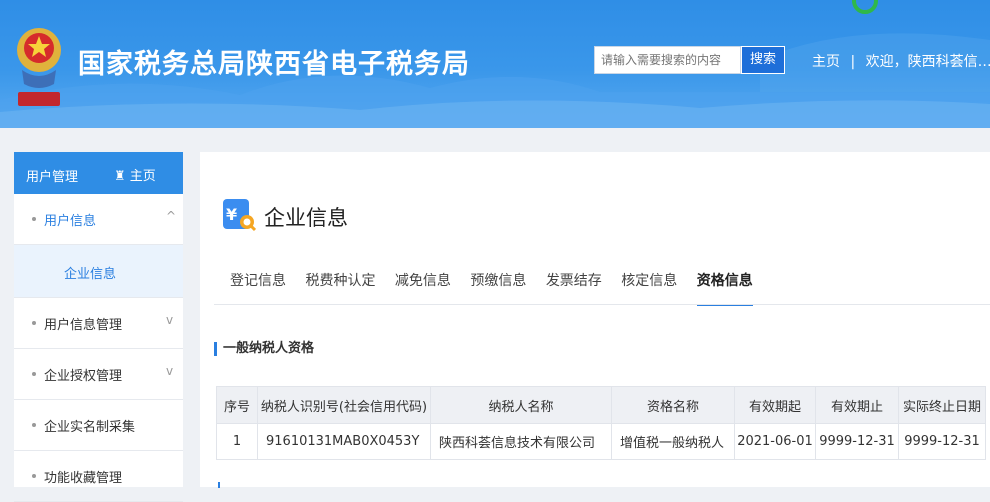  I want to click on tab-qualification: 资格信息, so click(724, 288).